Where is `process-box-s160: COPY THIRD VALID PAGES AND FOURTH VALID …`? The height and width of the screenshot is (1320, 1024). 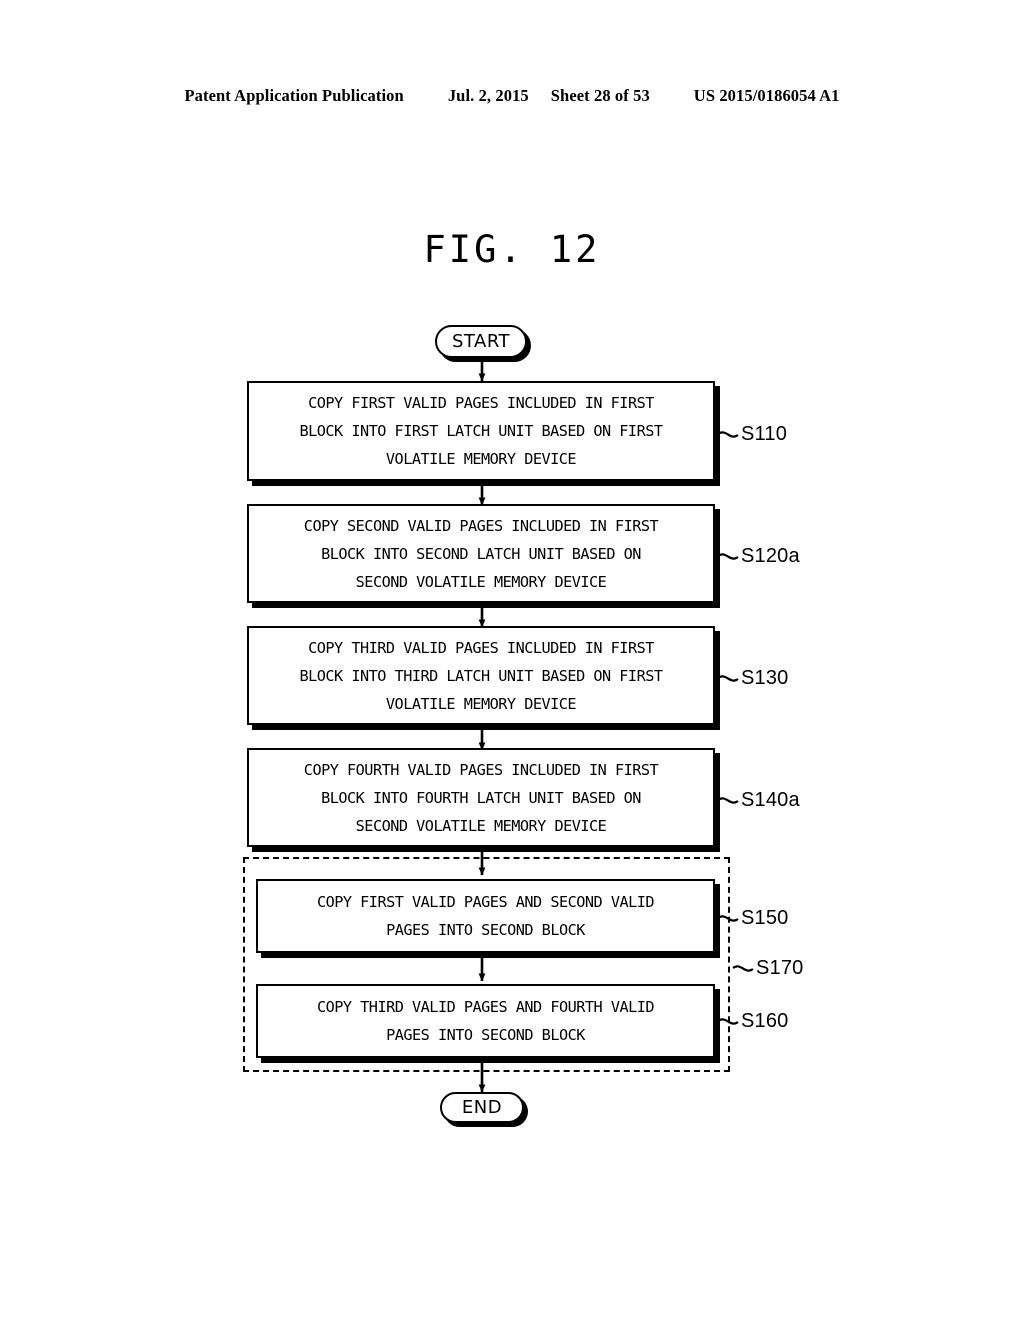 process-box-s160: COPY THIRD VALID PAGES AND FOURTH VALID … is located at coordinates (485, 1021).